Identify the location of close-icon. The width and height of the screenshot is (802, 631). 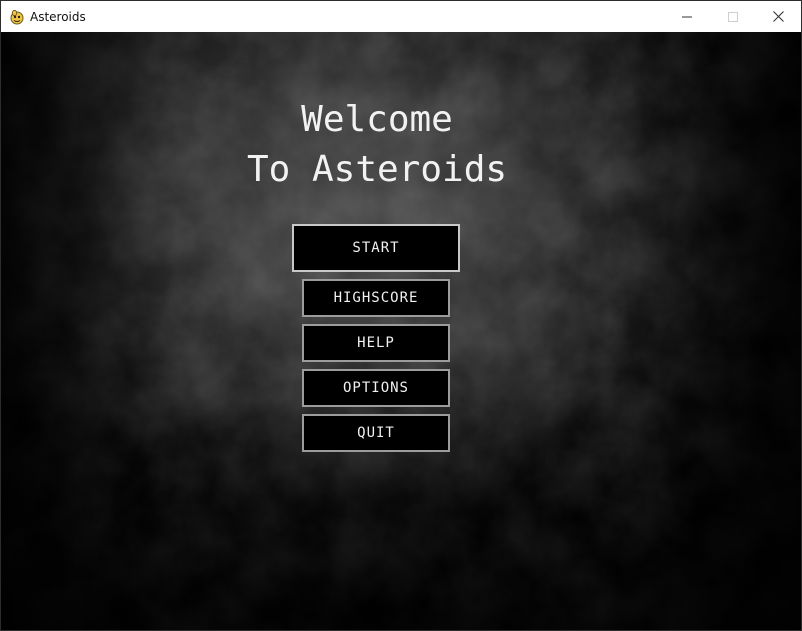
(778, 16).